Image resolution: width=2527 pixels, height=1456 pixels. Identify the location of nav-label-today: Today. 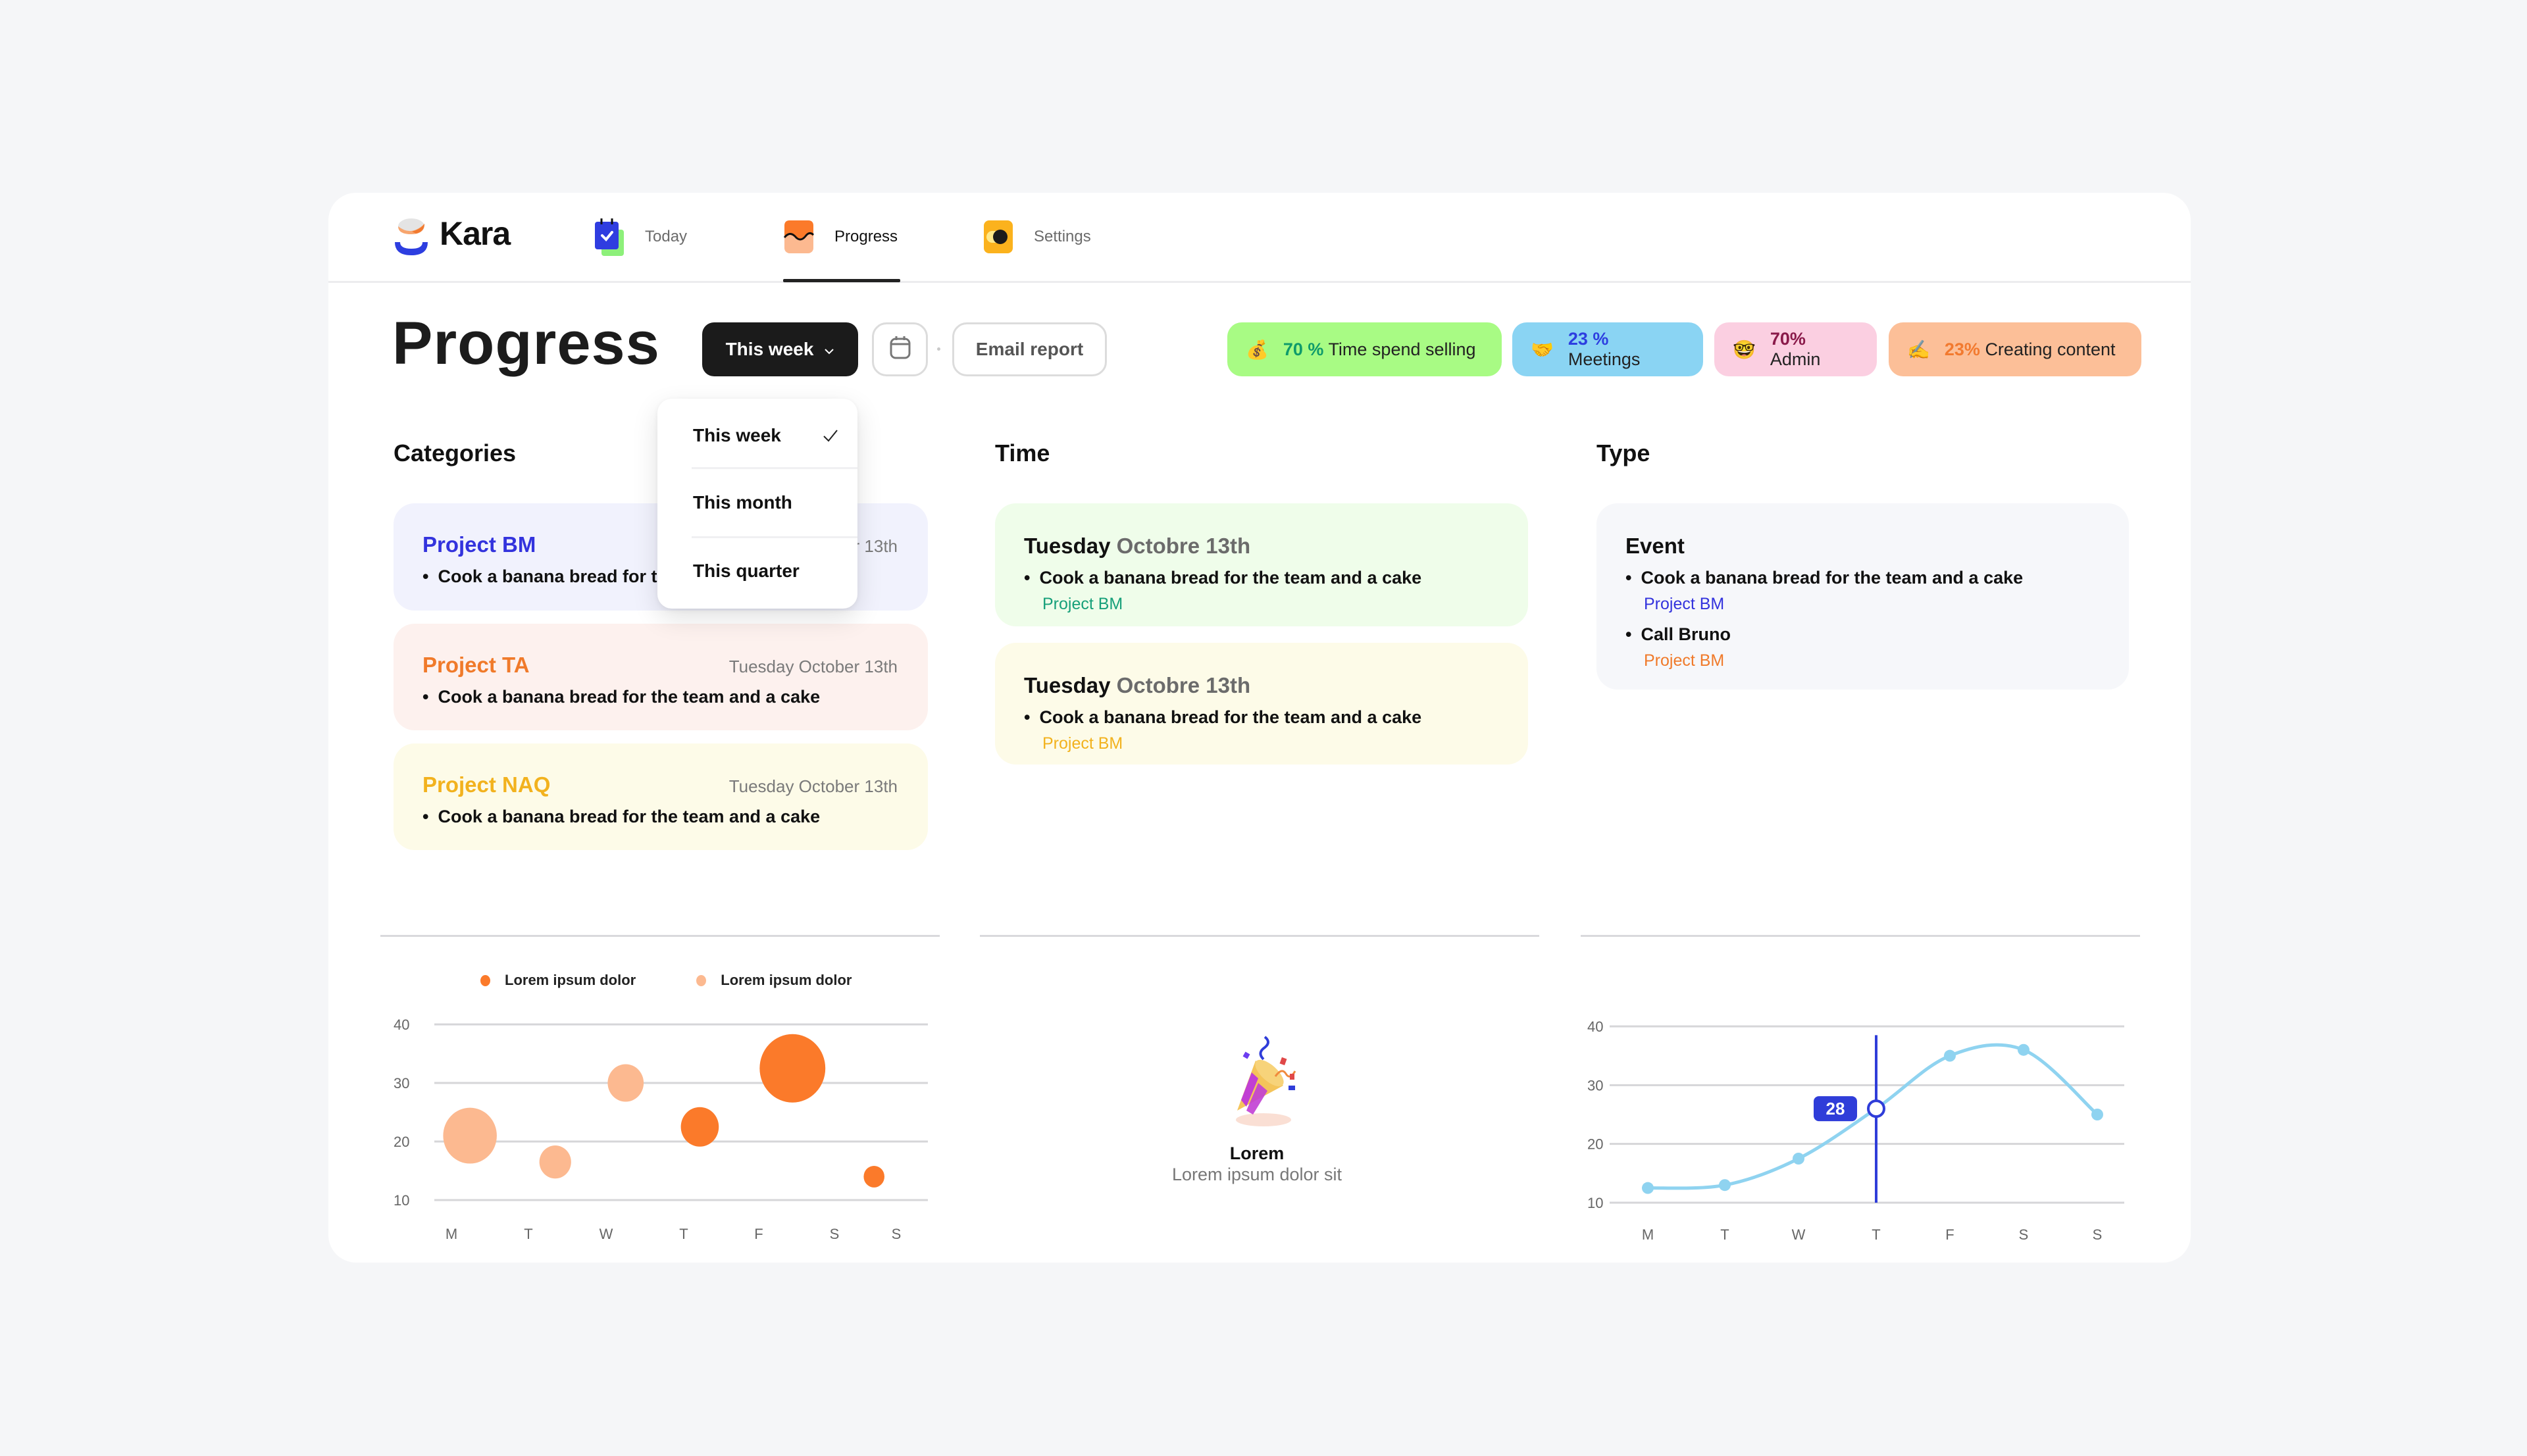
(666, 236).